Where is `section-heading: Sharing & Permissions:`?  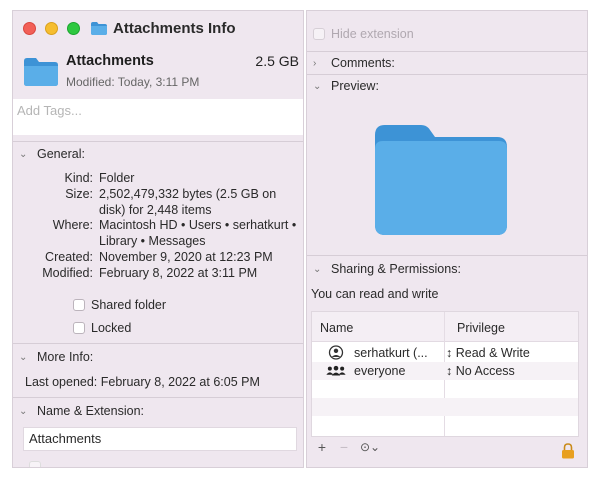
section-heading: Sharing & Permissions: is located at coordinates (396, 269).